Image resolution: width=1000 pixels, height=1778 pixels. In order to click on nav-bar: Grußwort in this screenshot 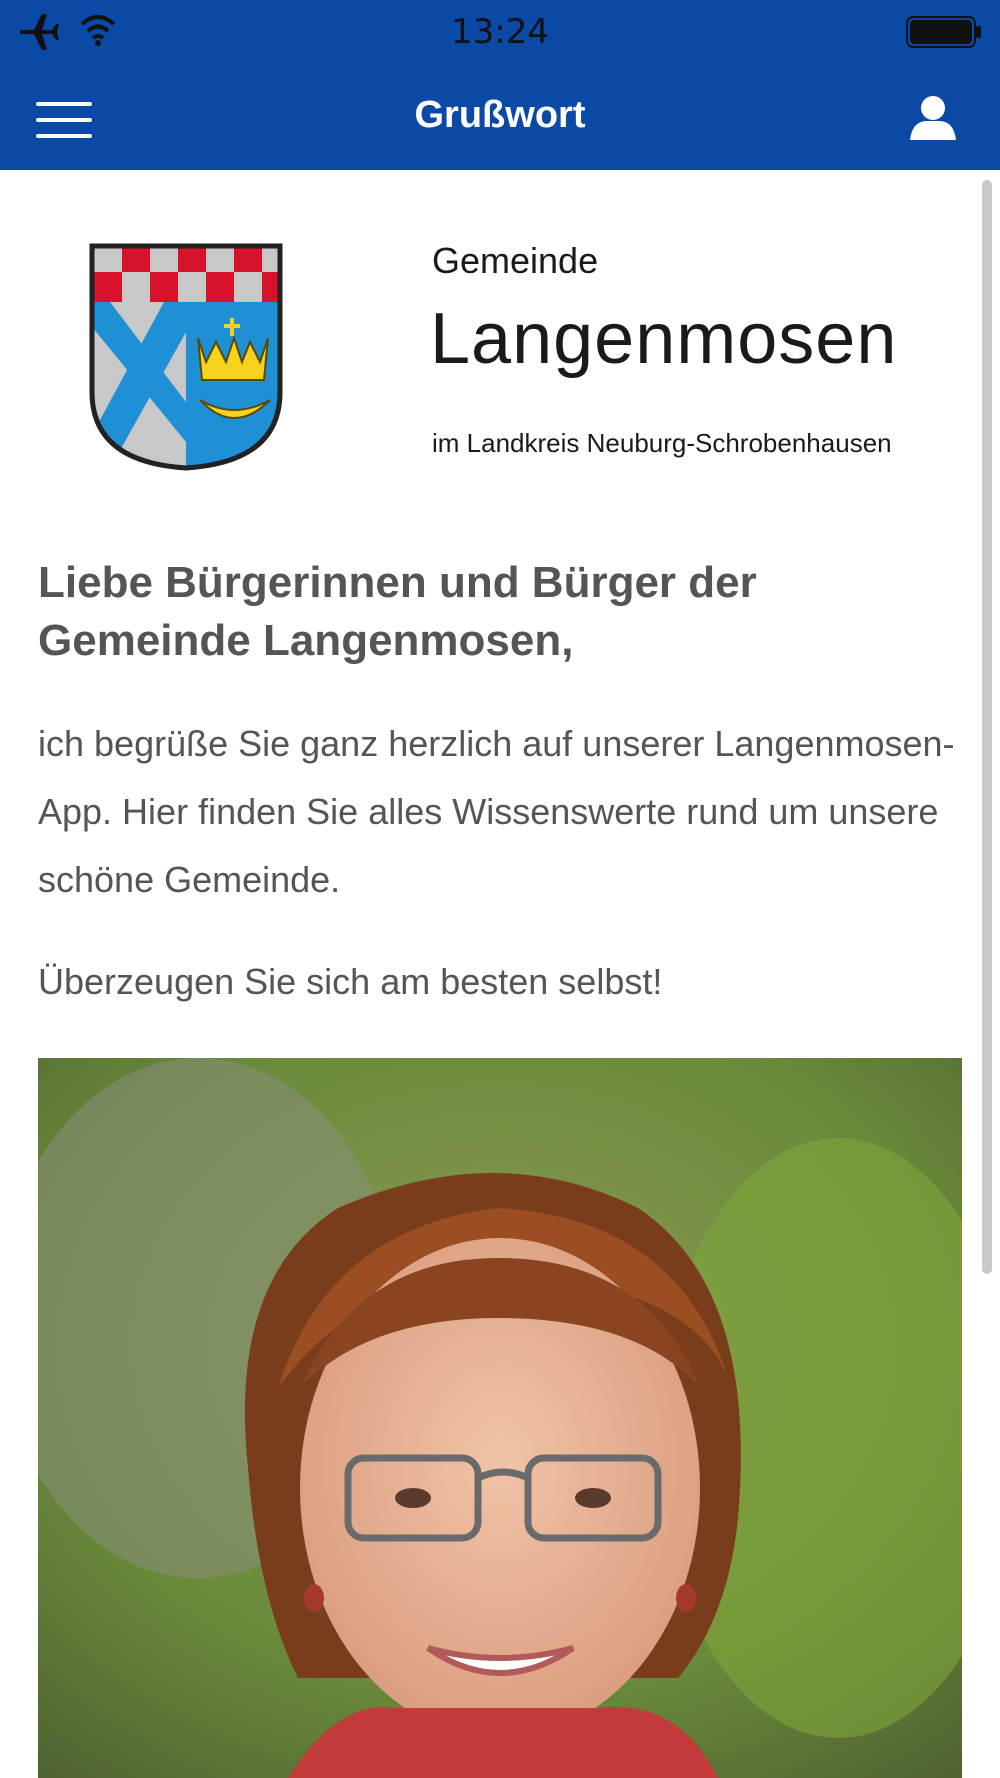, I will do `click(500, 117)`.